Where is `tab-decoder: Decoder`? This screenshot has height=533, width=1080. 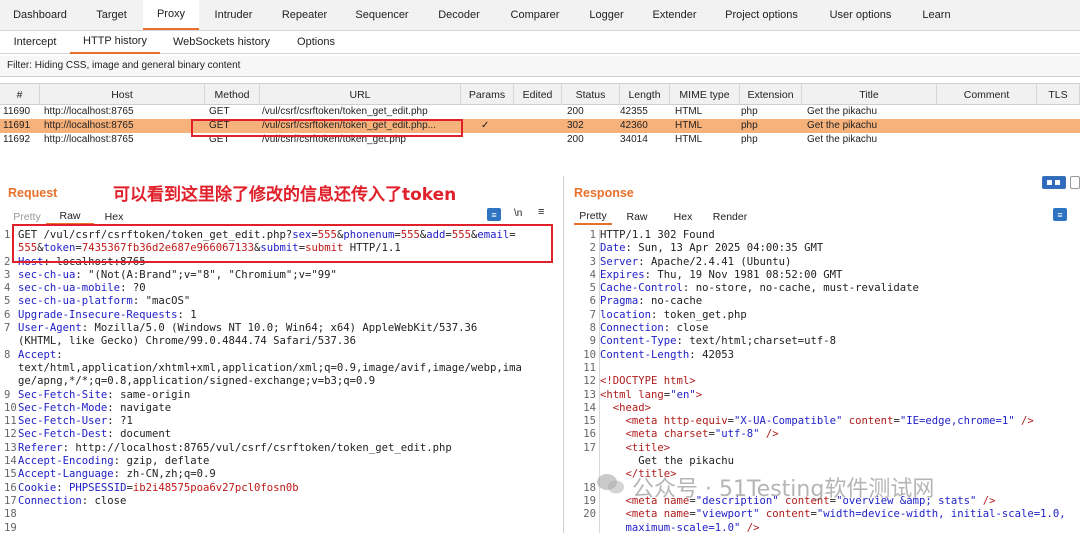
tab-decoder: Decoder is located at coordinates (459, 15).